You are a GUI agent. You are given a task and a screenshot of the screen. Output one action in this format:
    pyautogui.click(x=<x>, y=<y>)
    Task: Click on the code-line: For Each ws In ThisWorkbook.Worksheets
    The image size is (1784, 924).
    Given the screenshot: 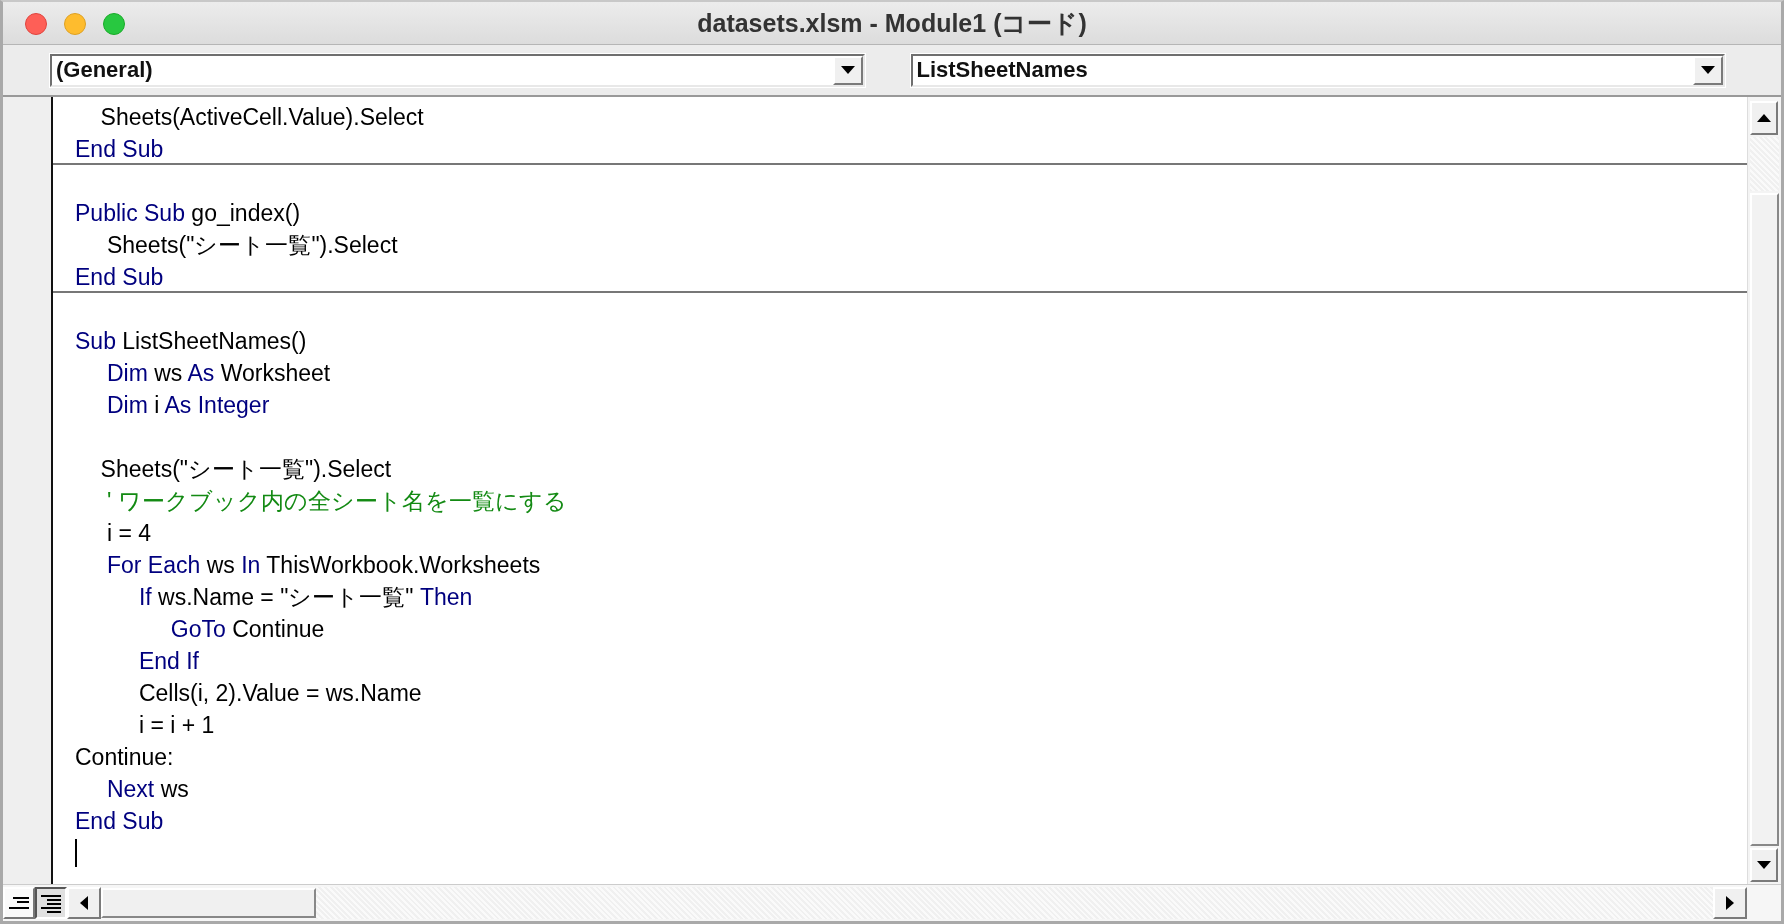 What is the action you would take?
    pyautogui.click(x=323, y=565)
    